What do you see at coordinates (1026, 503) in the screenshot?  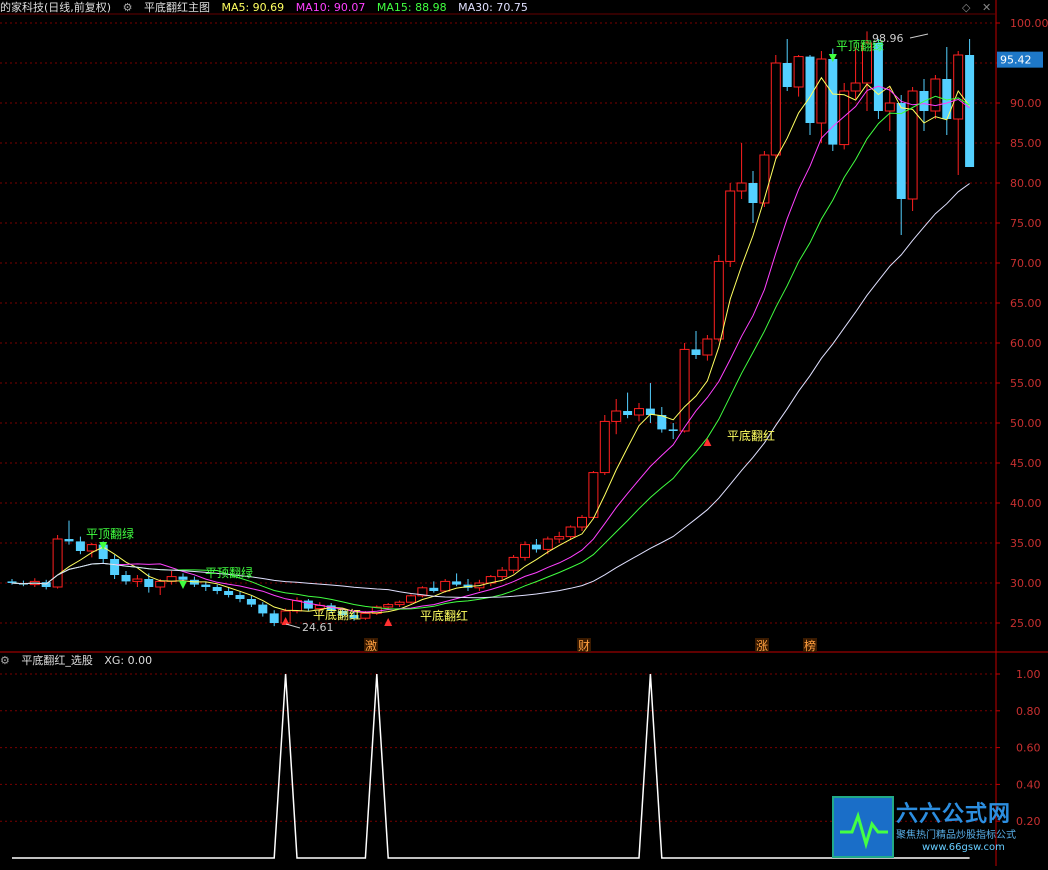 I see `price-tick-label: 40.00` at bounding box center [1026, 503].